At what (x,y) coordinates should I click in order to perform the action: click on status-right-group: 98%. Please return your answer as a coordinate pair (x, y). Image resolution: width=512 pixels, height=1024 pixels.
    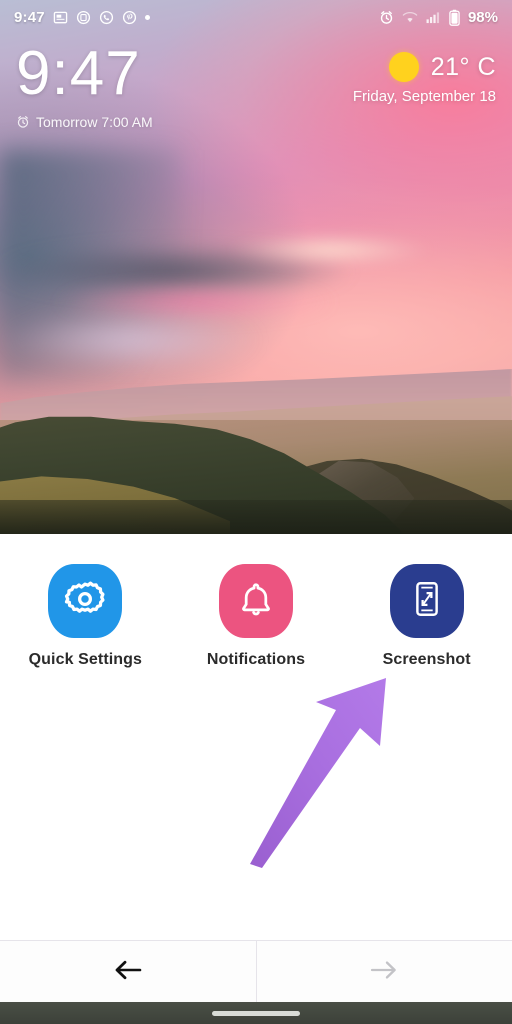
    Looking at the image, I should click on (438, 17).